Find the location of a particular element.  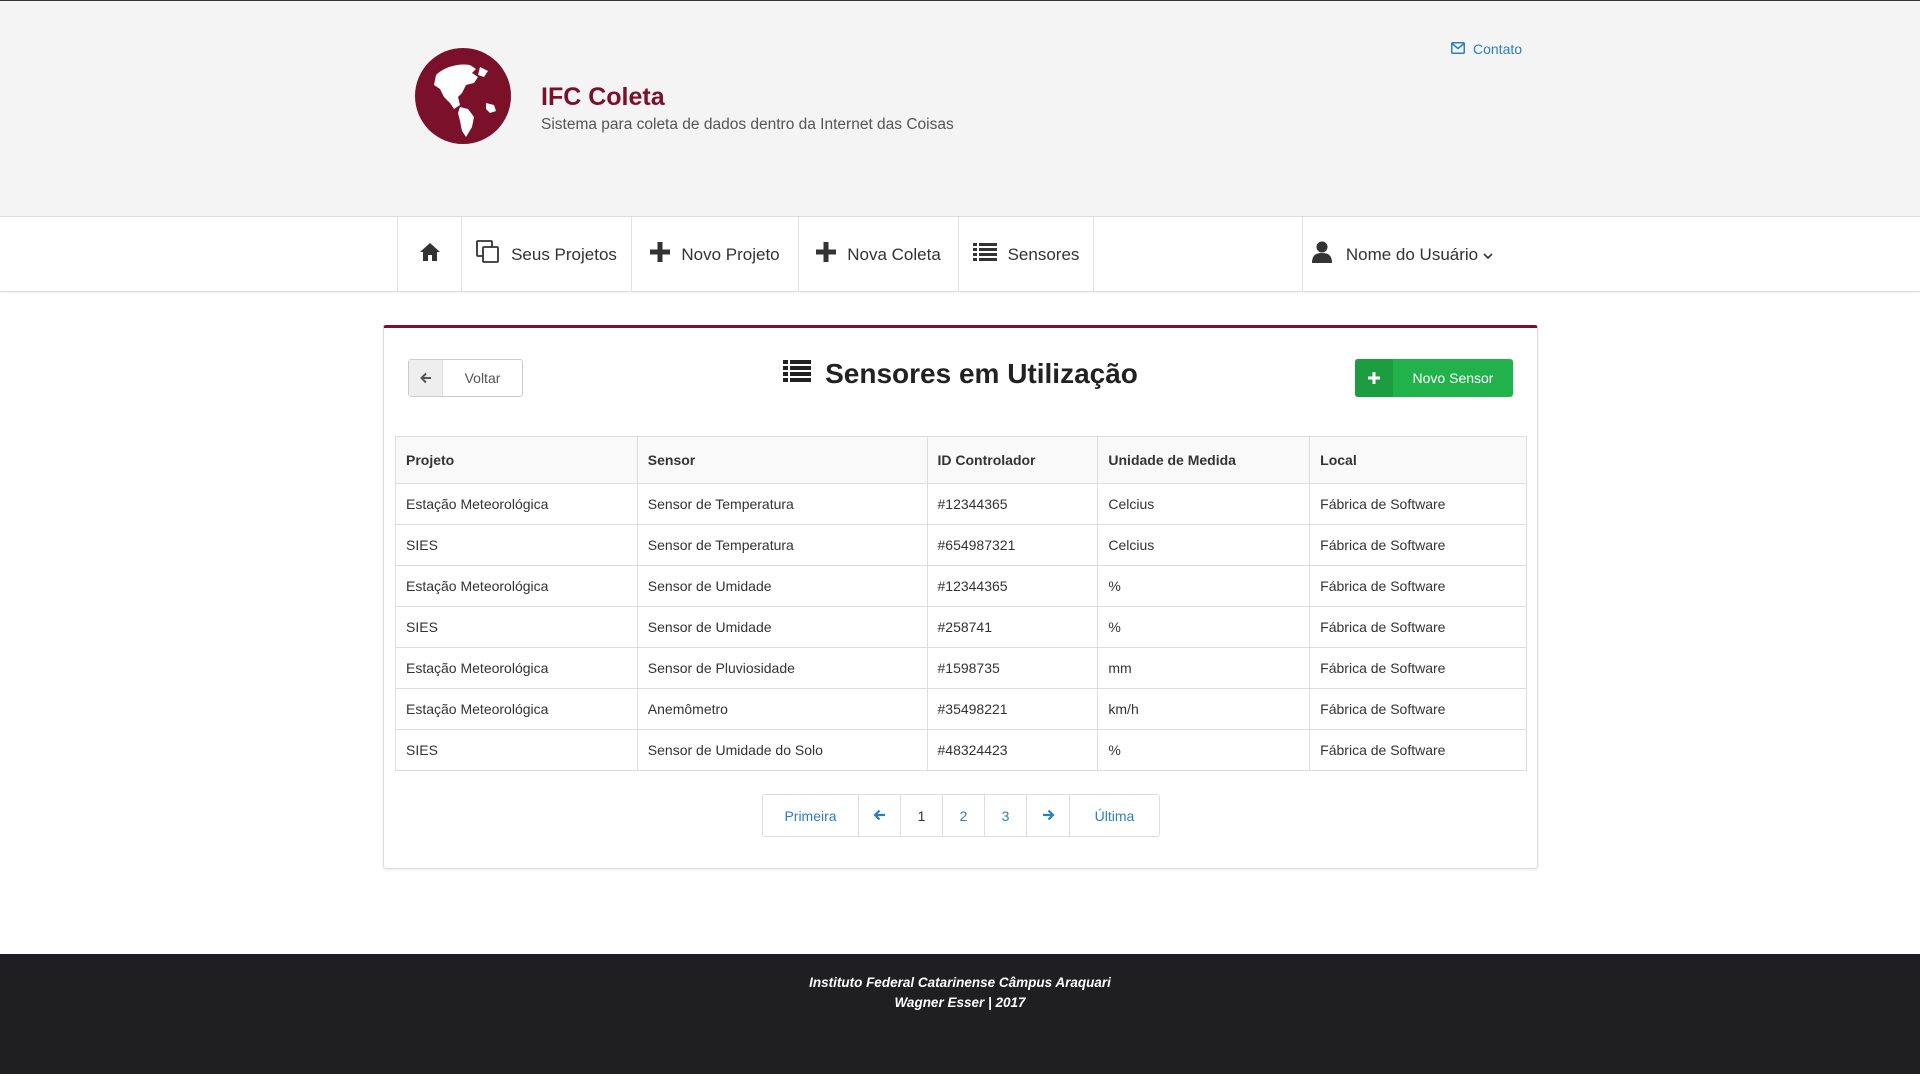

table-cell: #258741 is located at coordinates (1012, 627).